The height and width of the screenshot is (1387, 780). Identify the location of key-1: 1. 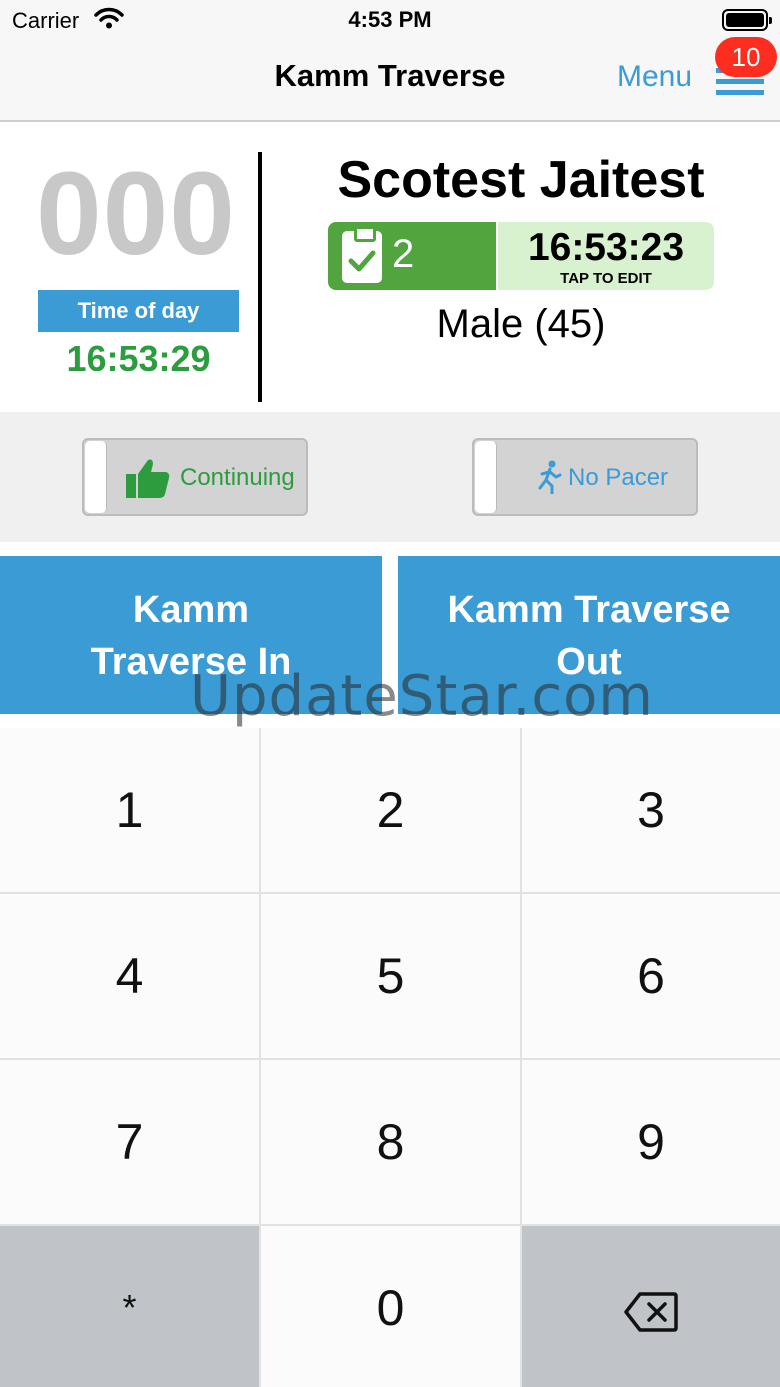
(129, 810).